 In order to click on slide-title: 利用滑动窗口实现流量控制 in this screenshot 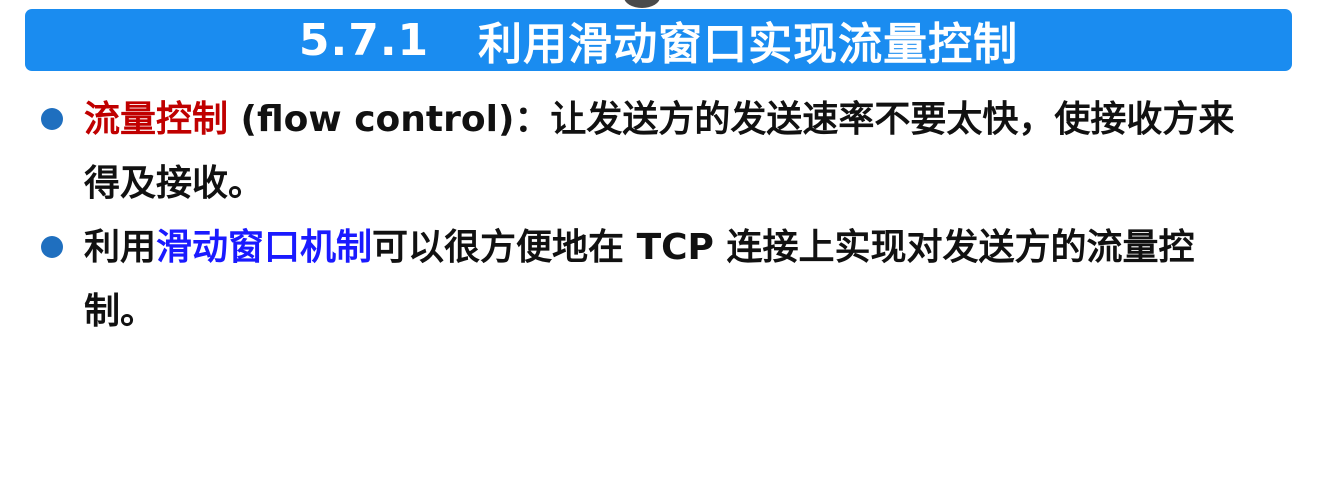, I will do `click(748, 44)`.